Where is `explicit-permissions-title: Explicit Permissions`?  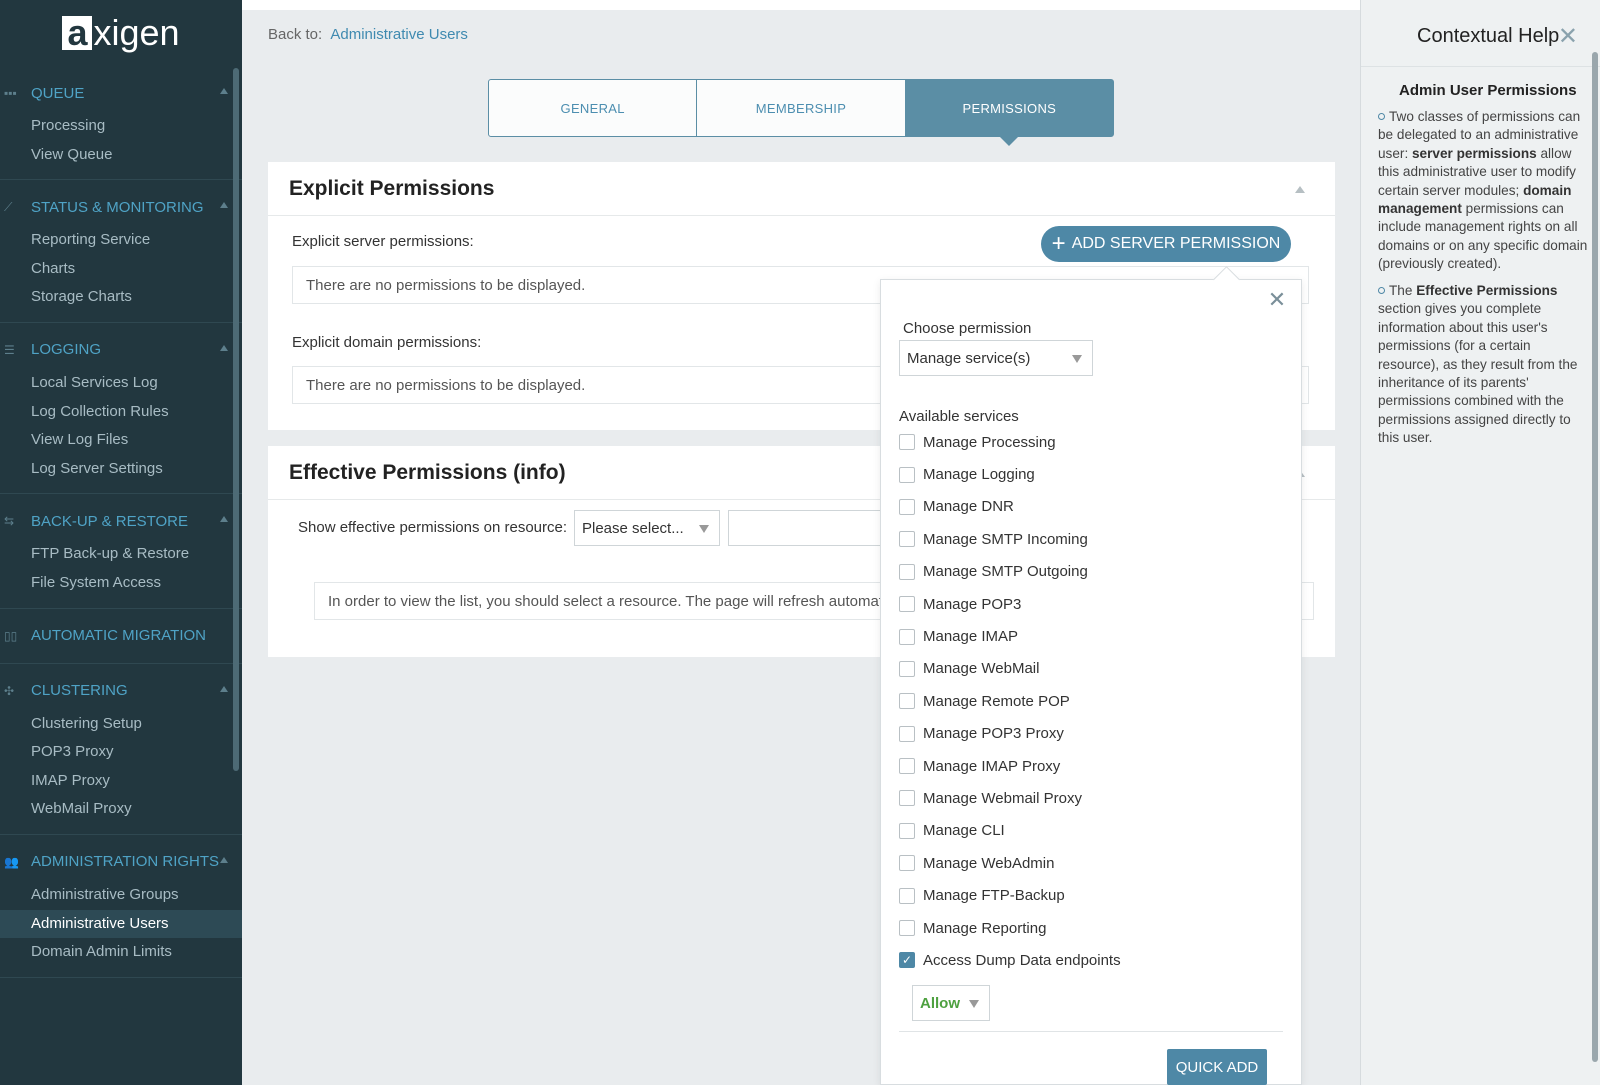 explicit-permissions-title: Explicit Permissions is located at coordinates (392, 188).